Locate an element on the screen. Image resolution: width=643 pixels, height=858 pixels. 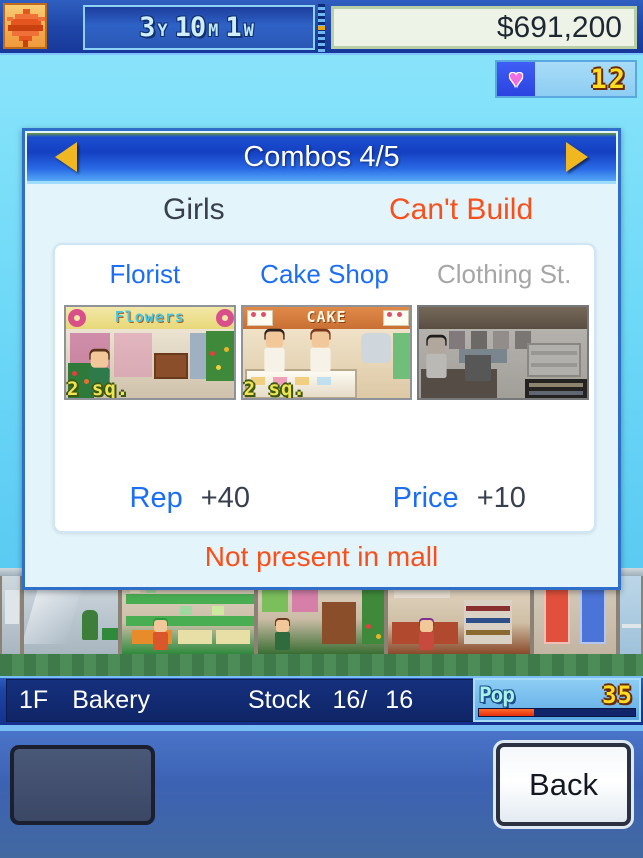
page-title: Combos 4/5 is located at coordinates (321, 156).